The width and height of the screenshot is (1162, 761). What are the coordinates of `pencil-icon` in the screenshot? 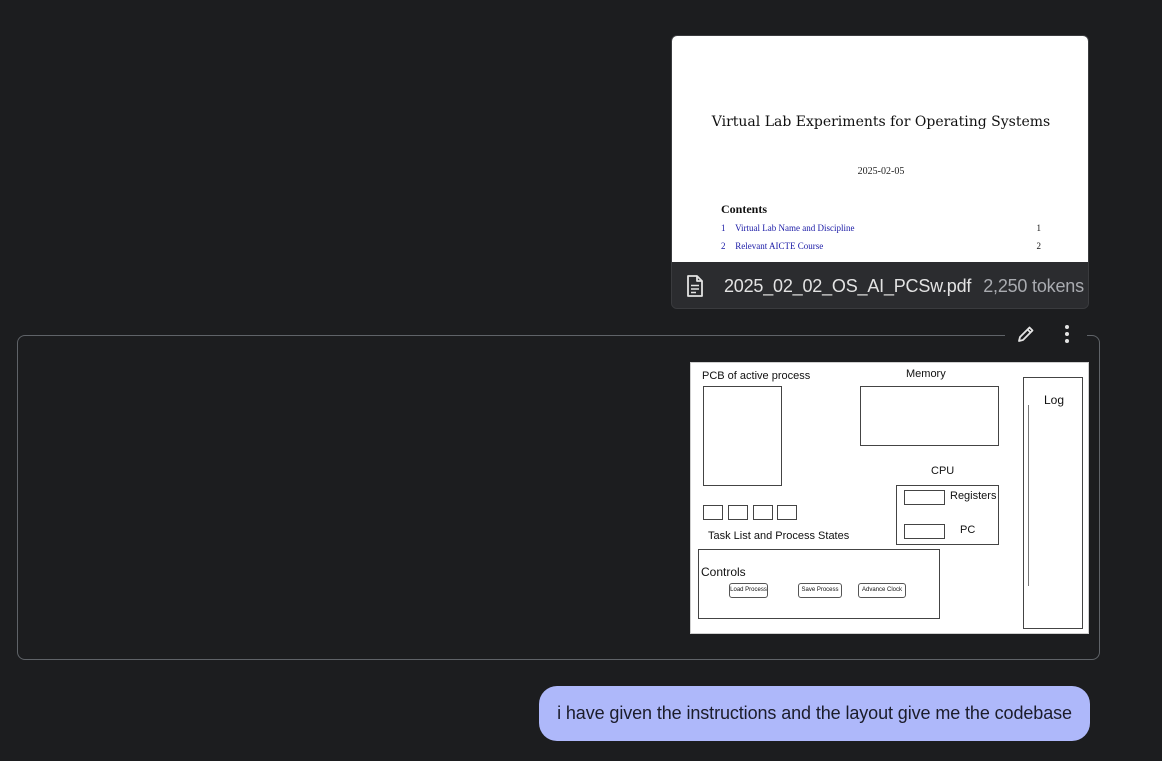 It's located at (1025, 334).